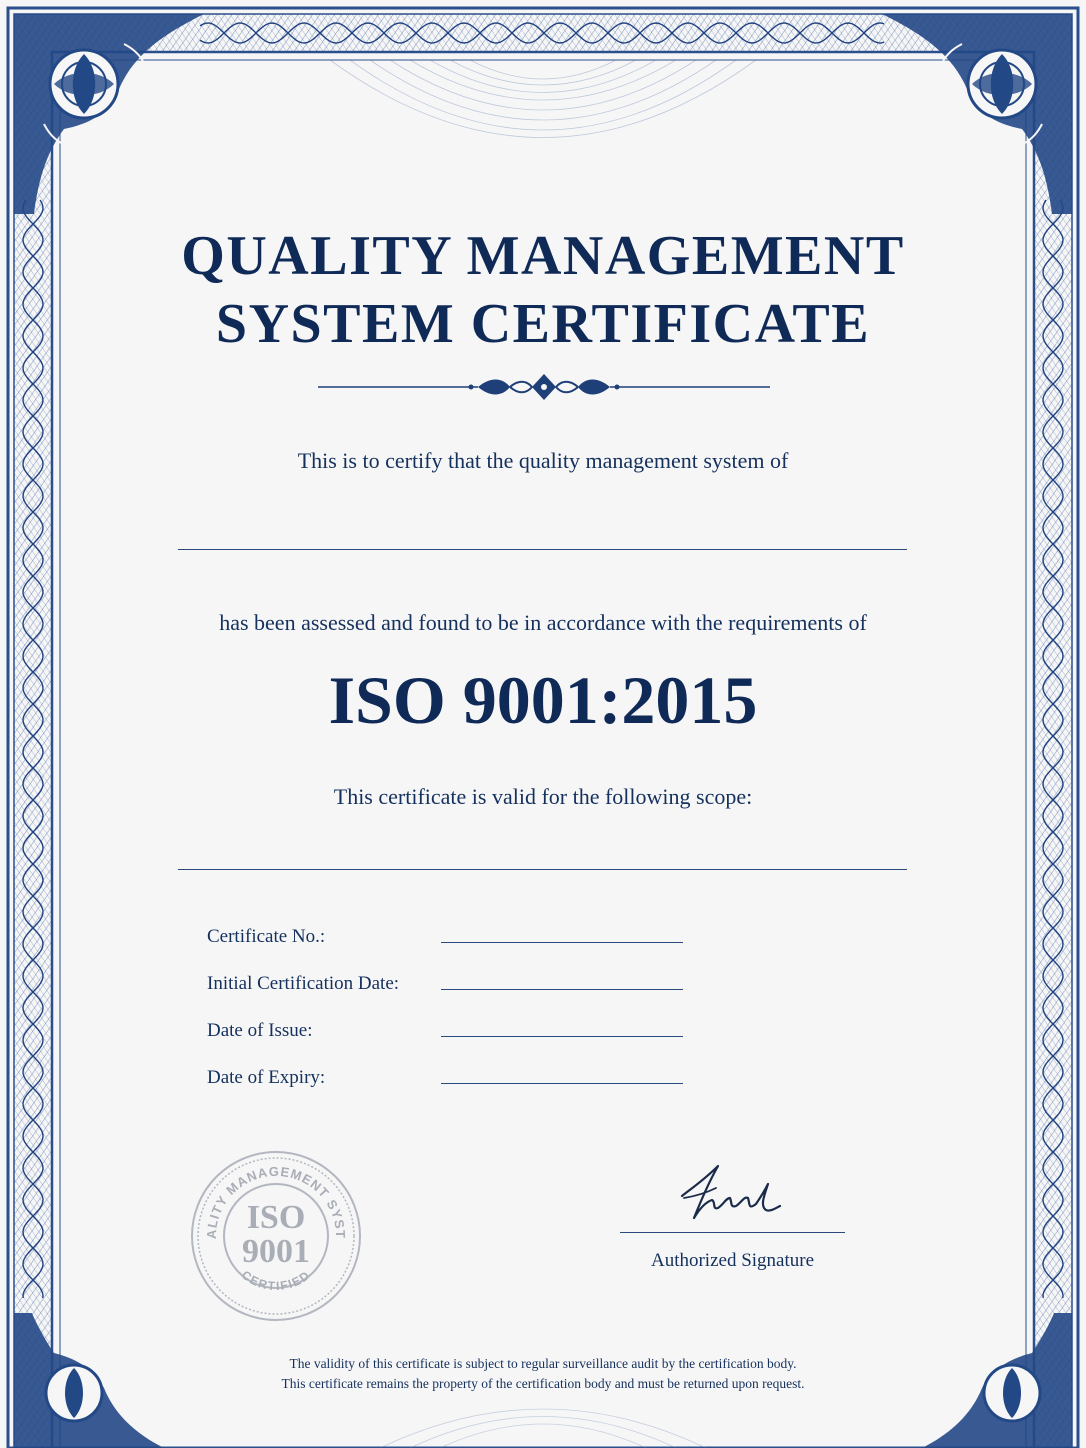 The width and height of the screenshot is (1086, 1448). Describe the element at coordinates (732, 1232) in the screenshot. I see `signature-line` at that location.